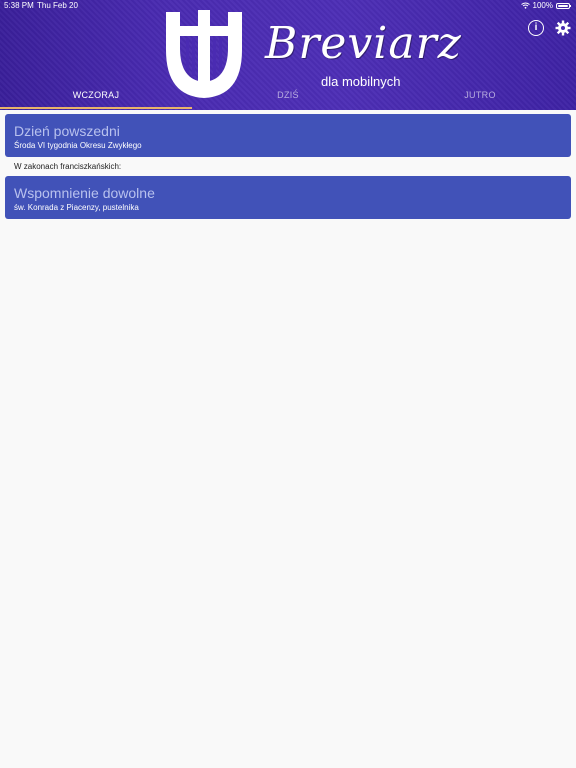 The image size is (576, 768). I want to click on tab-label: JUTRO, so click(480, 95).